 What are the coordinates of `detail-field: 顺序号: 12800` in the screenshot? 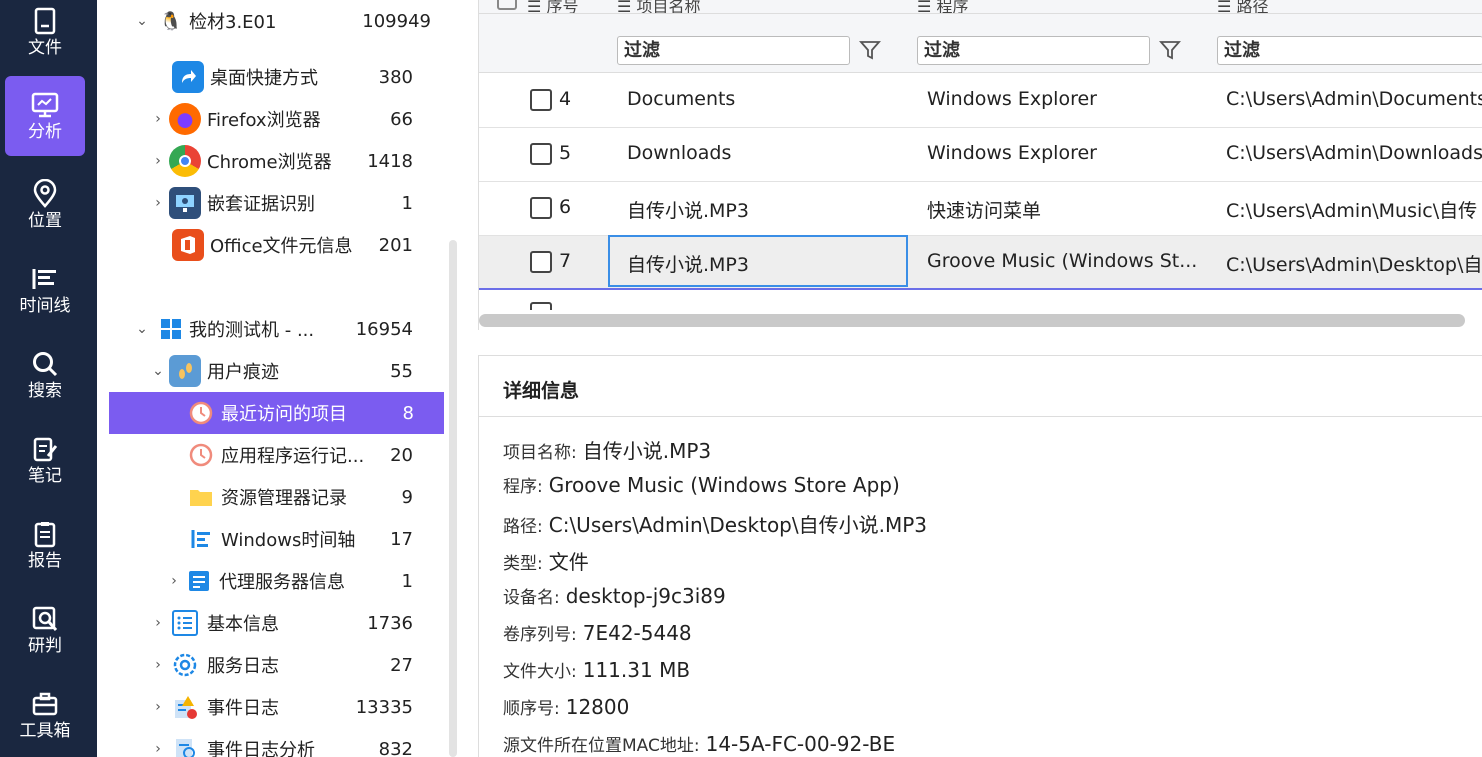 It's located at (566, 706).